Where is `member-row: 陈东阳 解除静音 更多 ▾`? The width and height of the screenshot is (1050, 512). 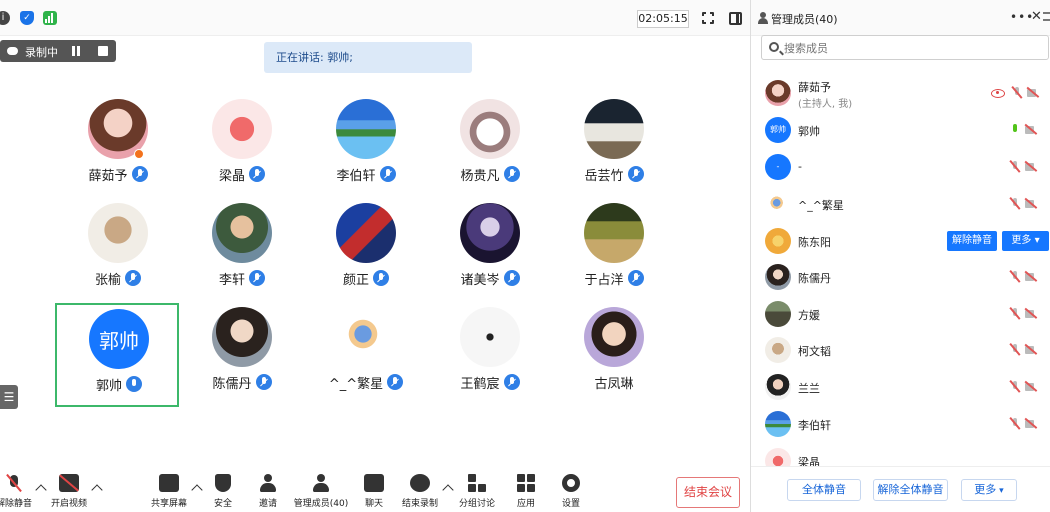
member-row: 陈东阳 解除静音 更多 ▾ is located at coordinates (900, 242).